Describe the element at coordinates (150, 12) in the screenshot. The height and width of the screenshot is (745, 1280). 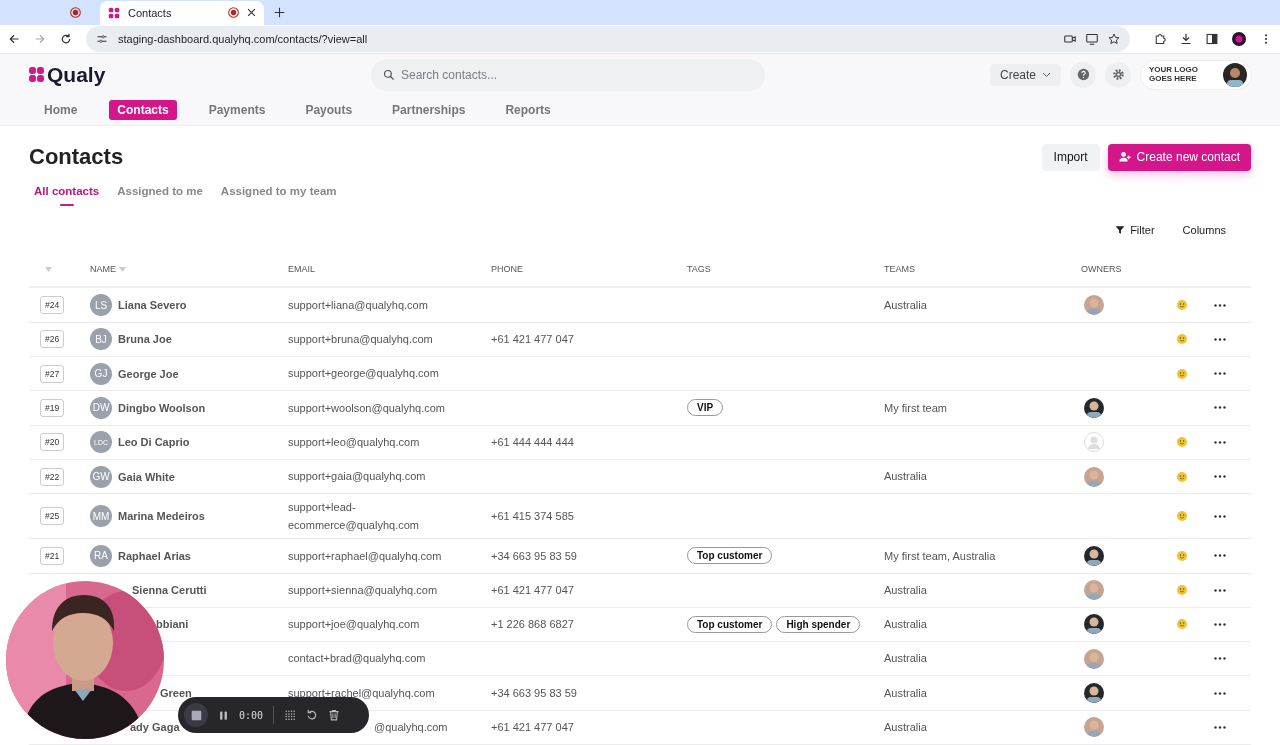
I see `tab-title: Contacts` at that location.